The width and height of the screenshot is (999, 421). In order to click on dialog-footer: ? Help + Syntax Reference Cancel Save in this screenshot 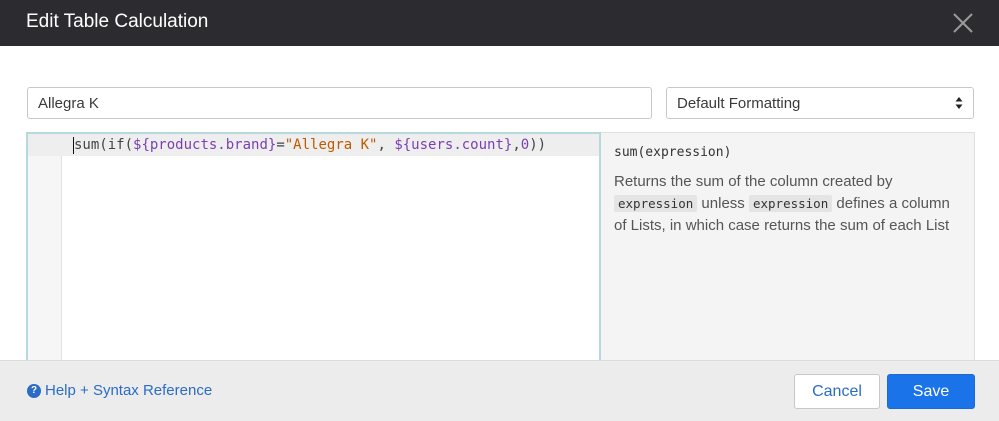, I will do `click(499, 390)`.